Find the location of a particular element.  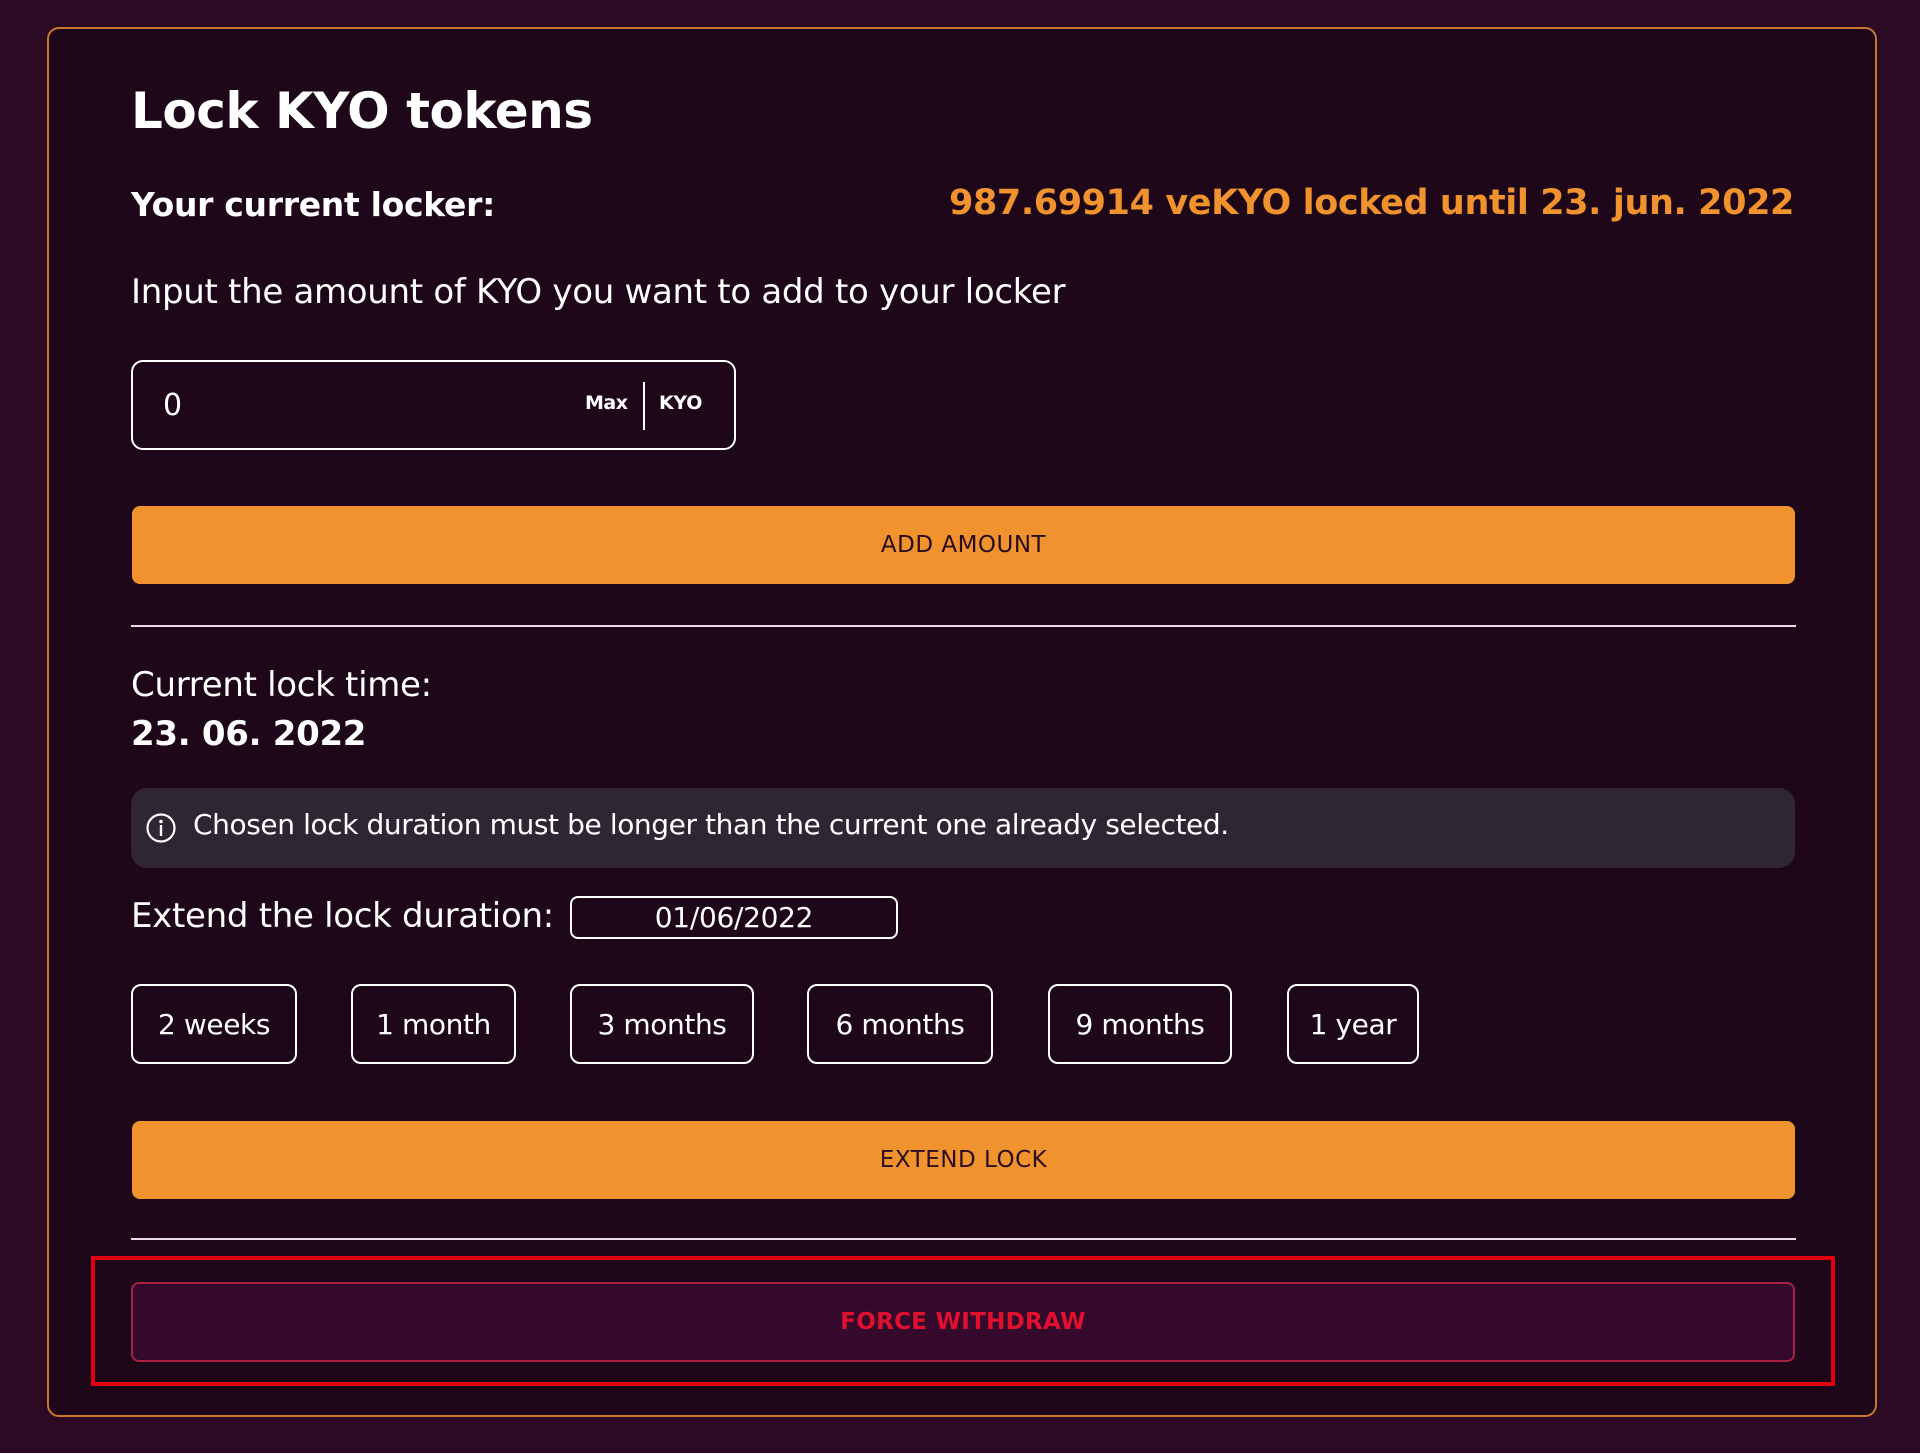

amount-field: Max KYO is located at coordinates (433, 405).